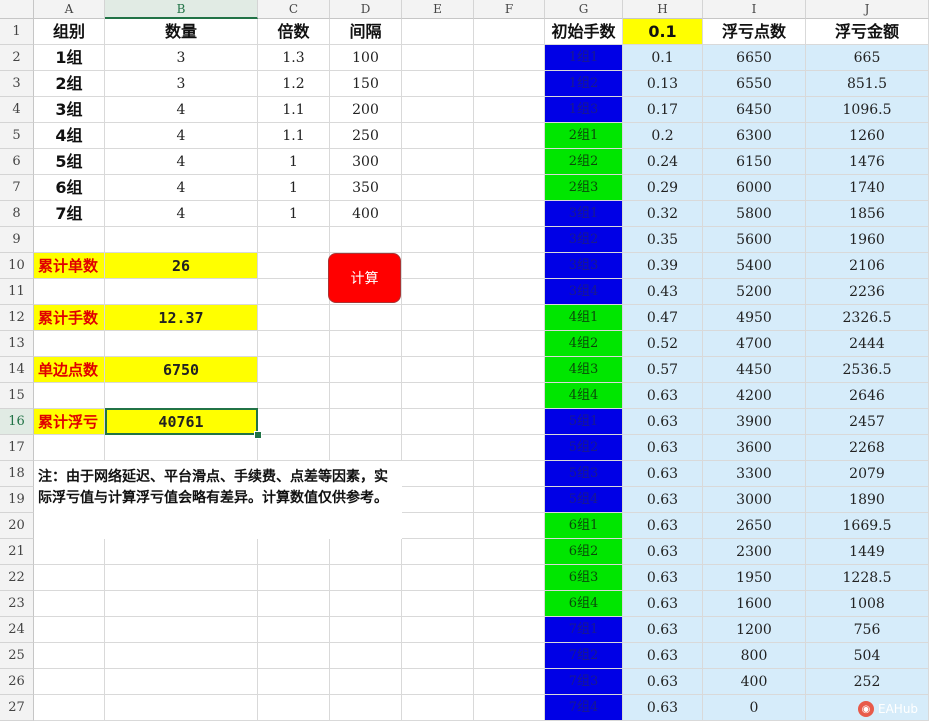 The width and height of the screenshot is (929, 725). I want to click on cell-c10, so click(294, 266).